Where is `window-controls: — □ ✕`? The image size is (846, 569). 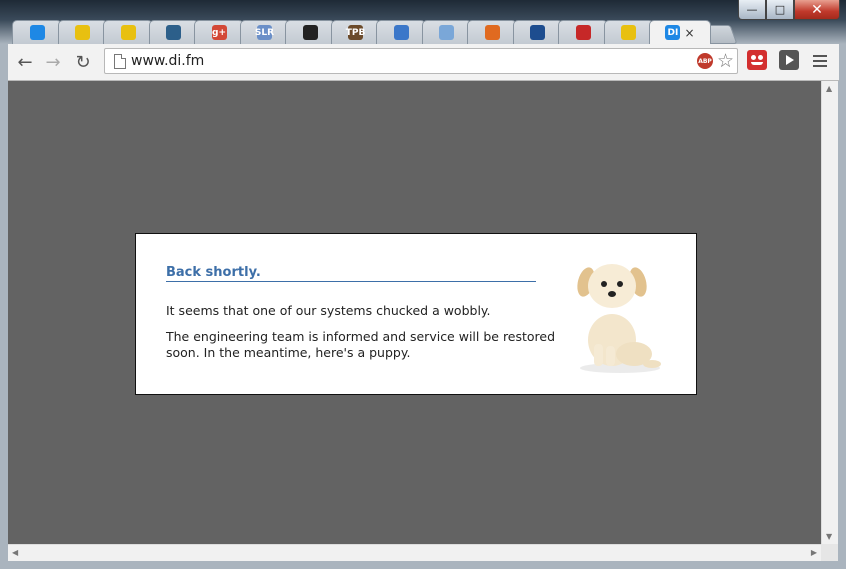 window-controls: — □ ✕ is located at coordinates (789, 10).